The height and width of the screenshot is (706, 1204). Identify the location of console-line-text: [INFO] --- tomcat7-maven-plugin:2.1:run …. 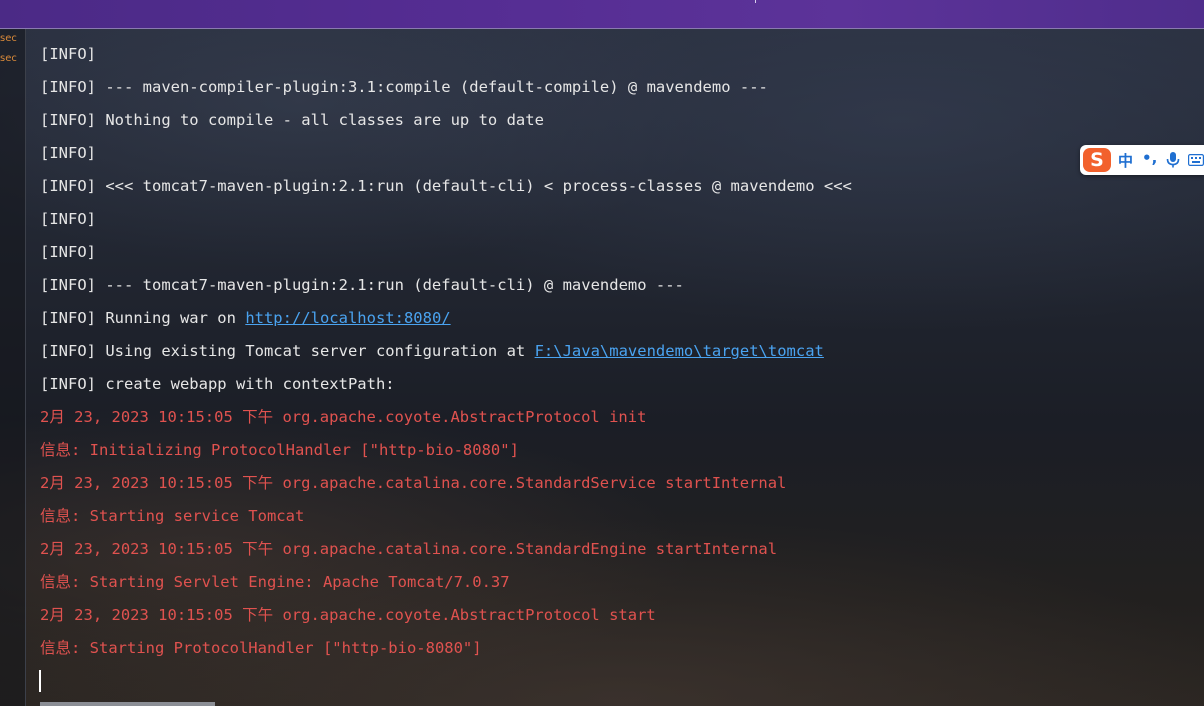
(362, 285).